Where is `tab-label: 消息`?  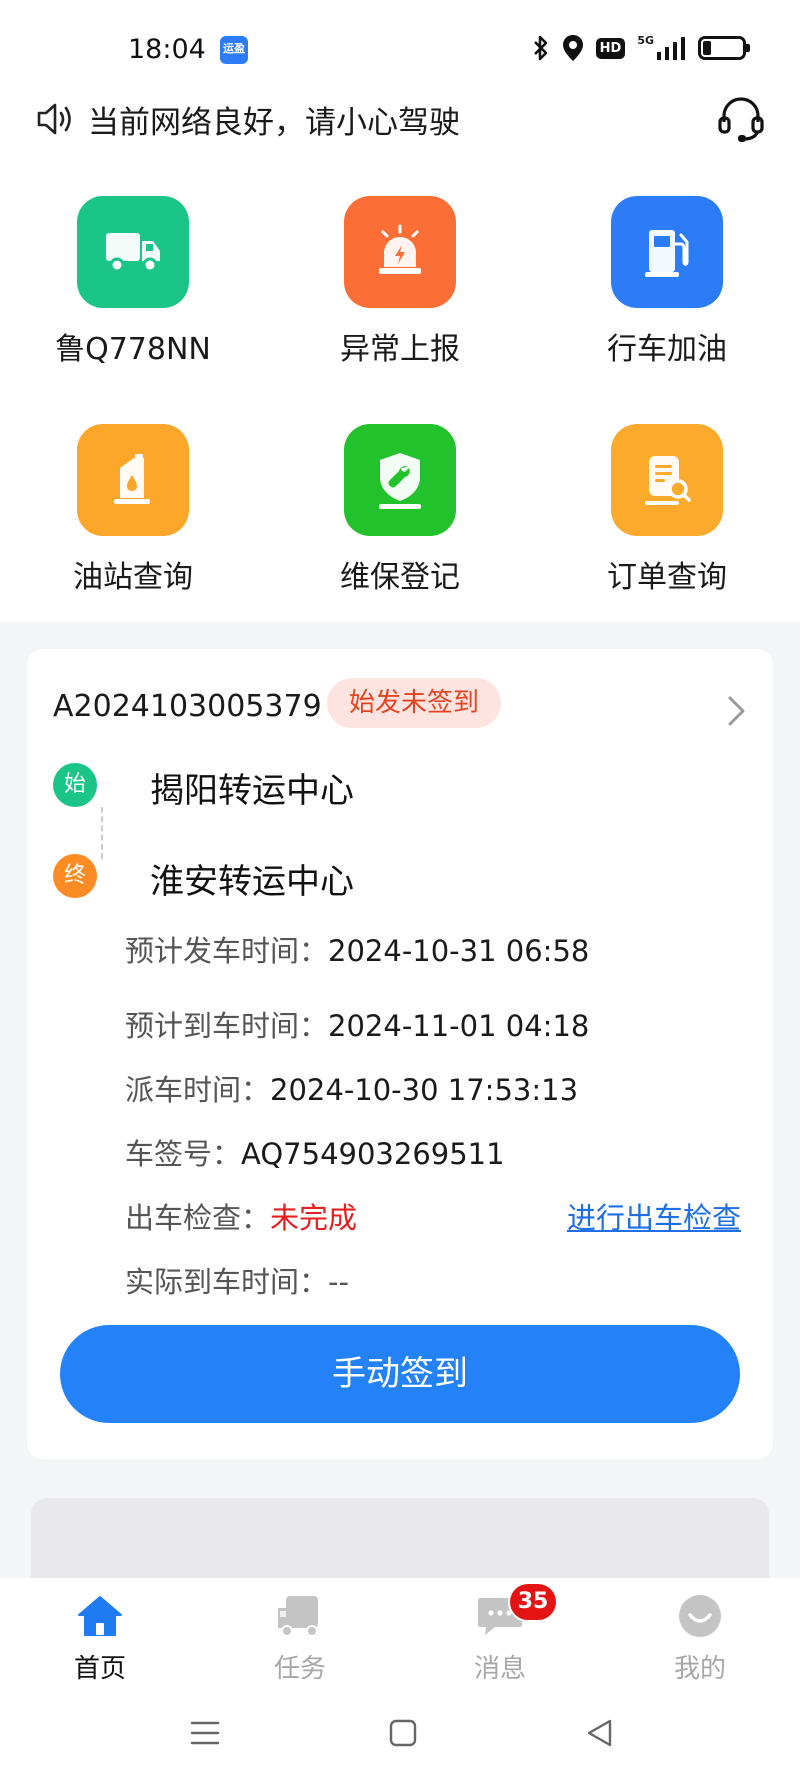 tab-label: 消息 is located at coordinates (499, 1669).